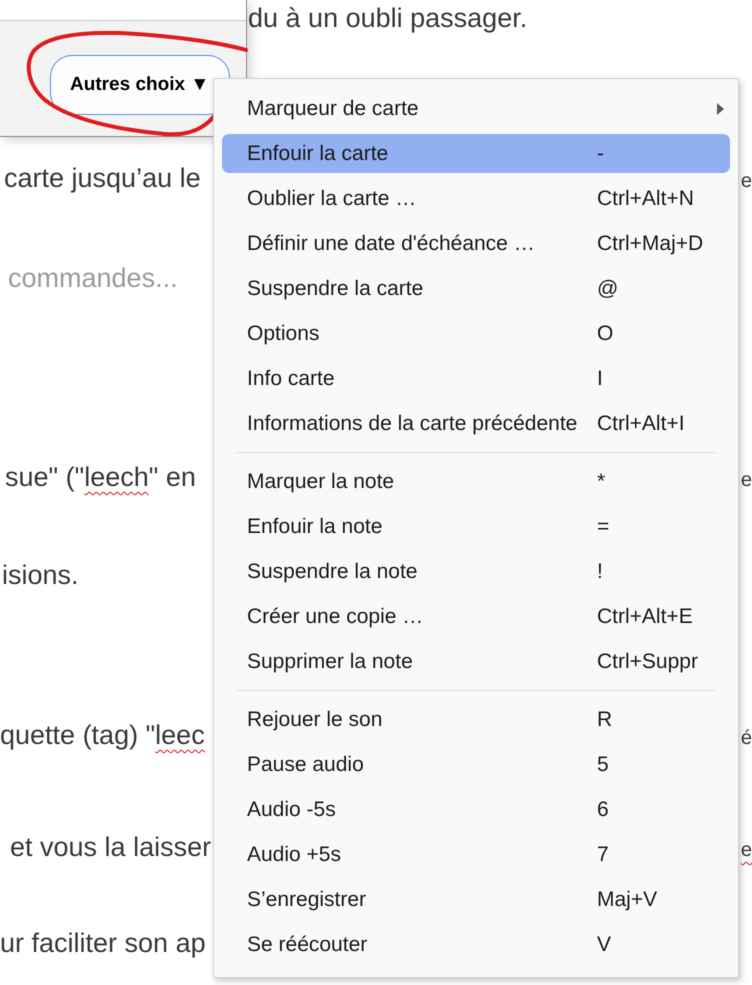  Describe the element at coordinates (40, 575) in the screenshot. I see `document-text: isions.` at that location.